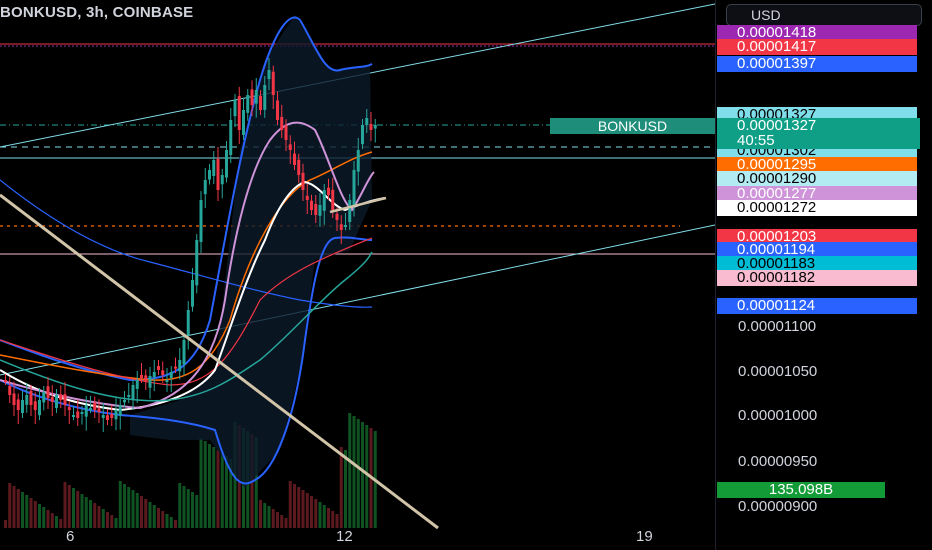  I want to click on volume-label: 135.098B, so click(801, 490).